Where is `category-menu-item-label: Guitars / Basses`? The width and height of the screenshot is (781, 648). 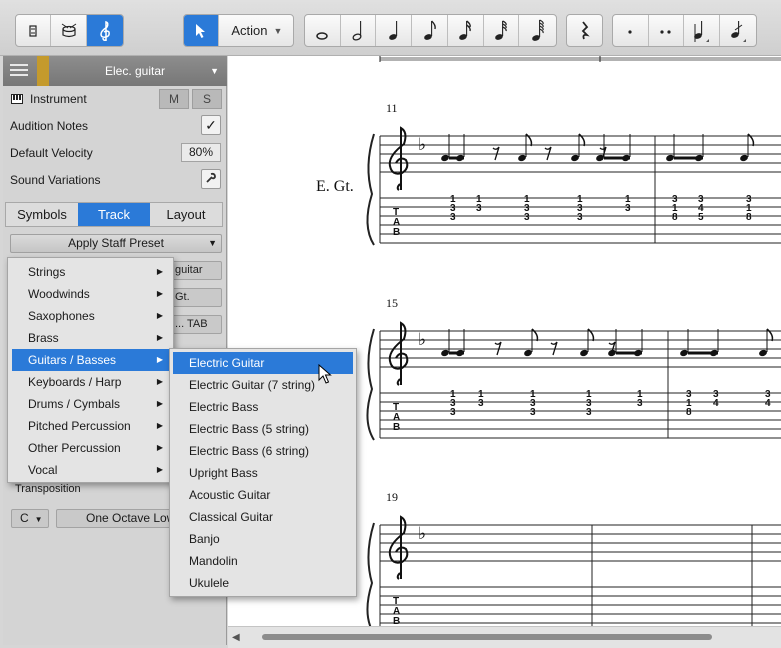 category-menu-item-label: Guitars / Basses is located at coordinates (72, 360).